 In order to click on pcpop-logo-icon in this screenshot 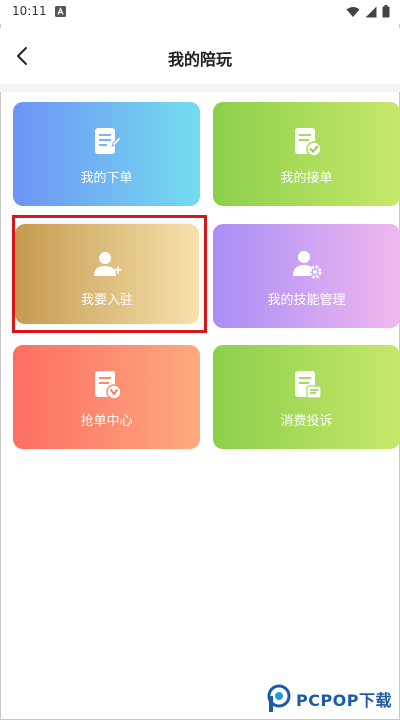, I will do `click(279, 698)`.